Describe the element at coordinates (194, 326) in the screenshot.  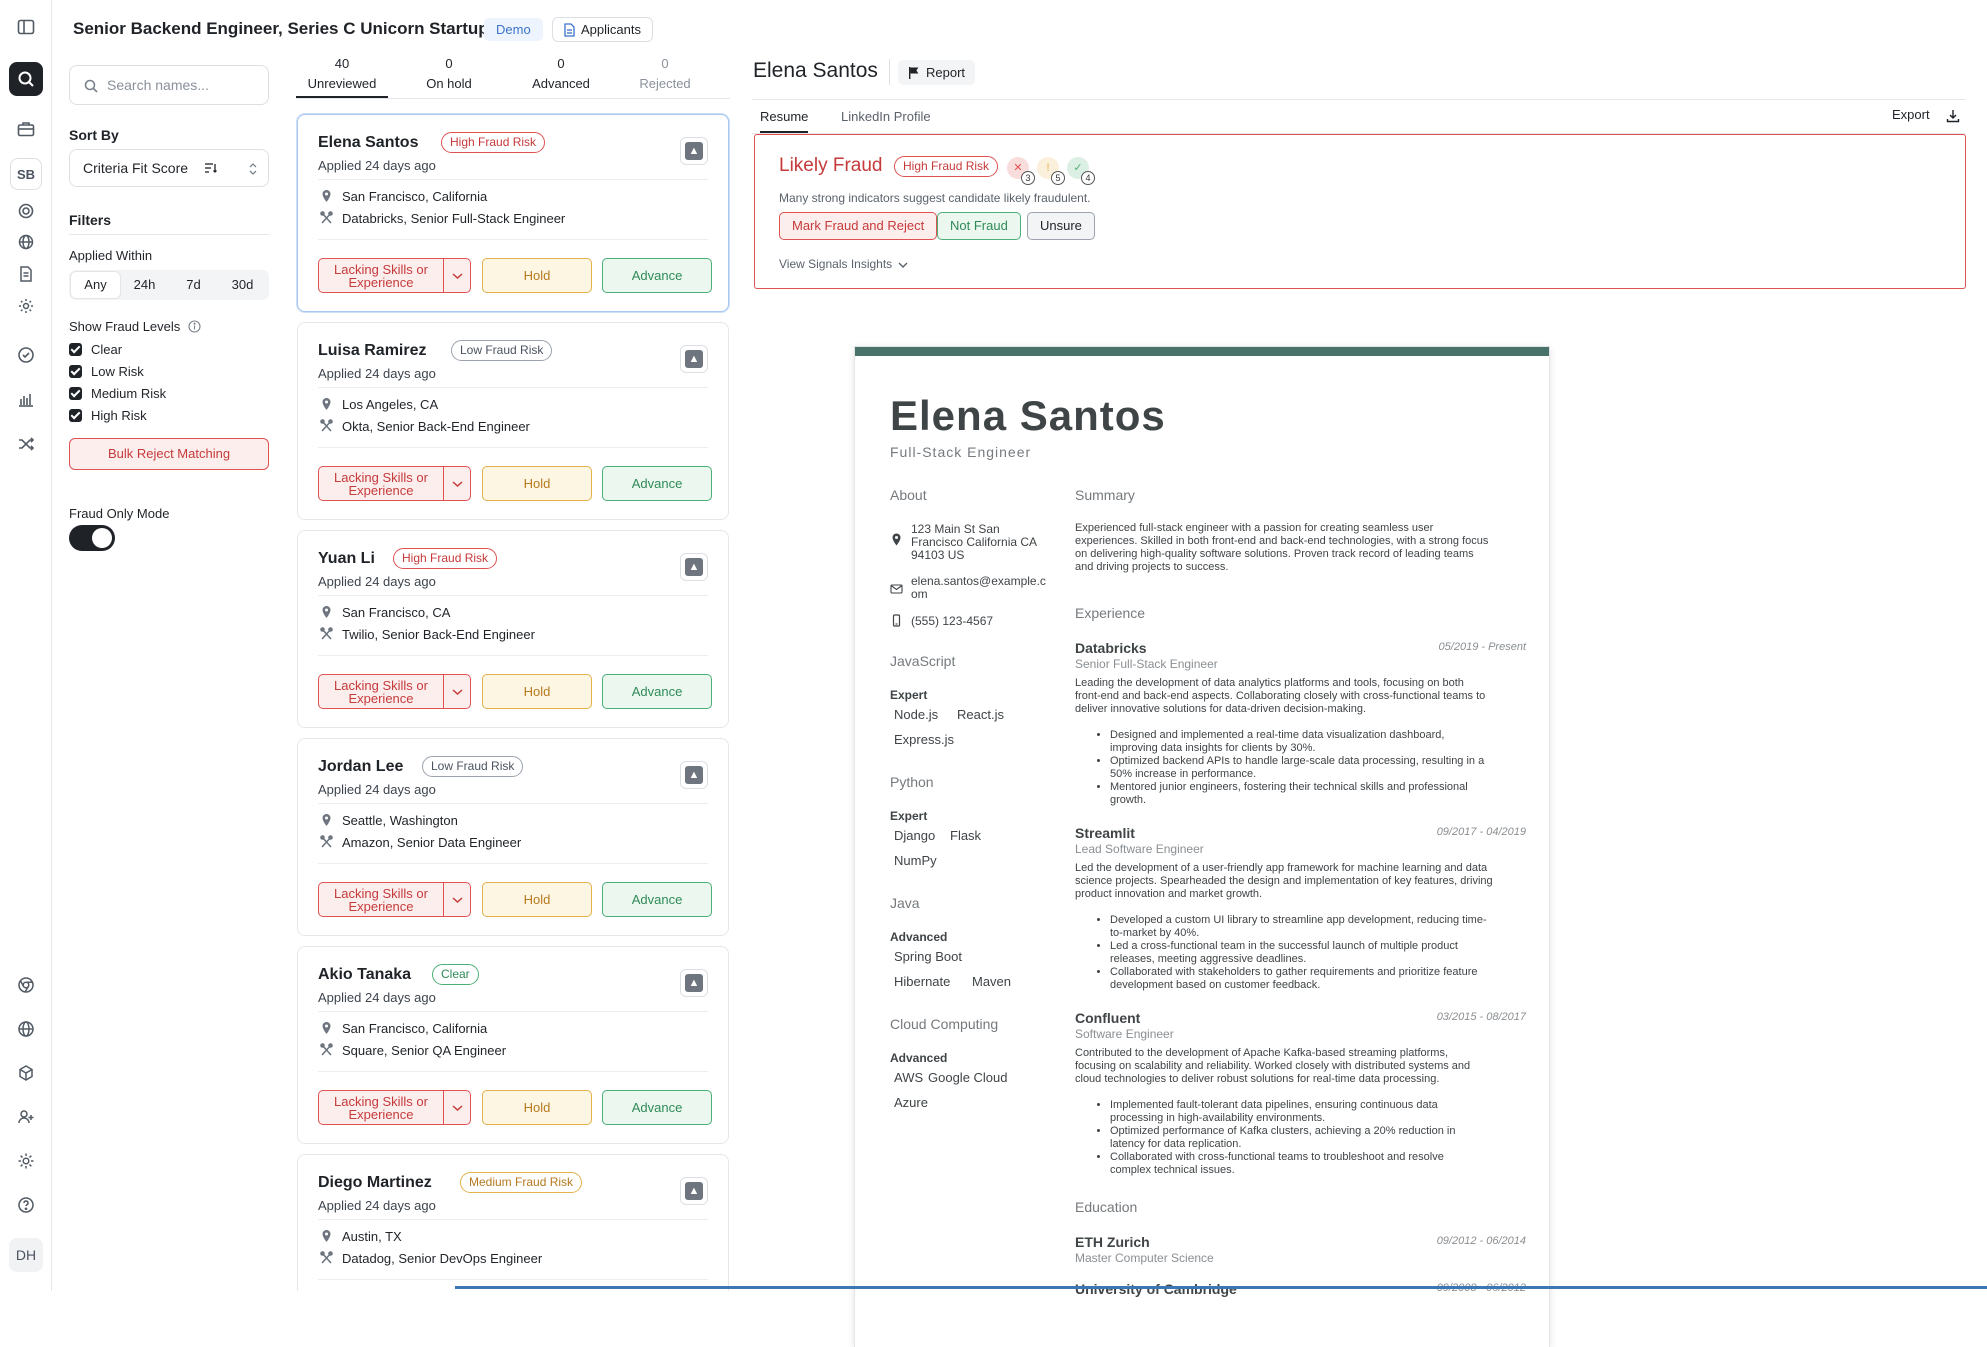
I see `info-icon` at that location.